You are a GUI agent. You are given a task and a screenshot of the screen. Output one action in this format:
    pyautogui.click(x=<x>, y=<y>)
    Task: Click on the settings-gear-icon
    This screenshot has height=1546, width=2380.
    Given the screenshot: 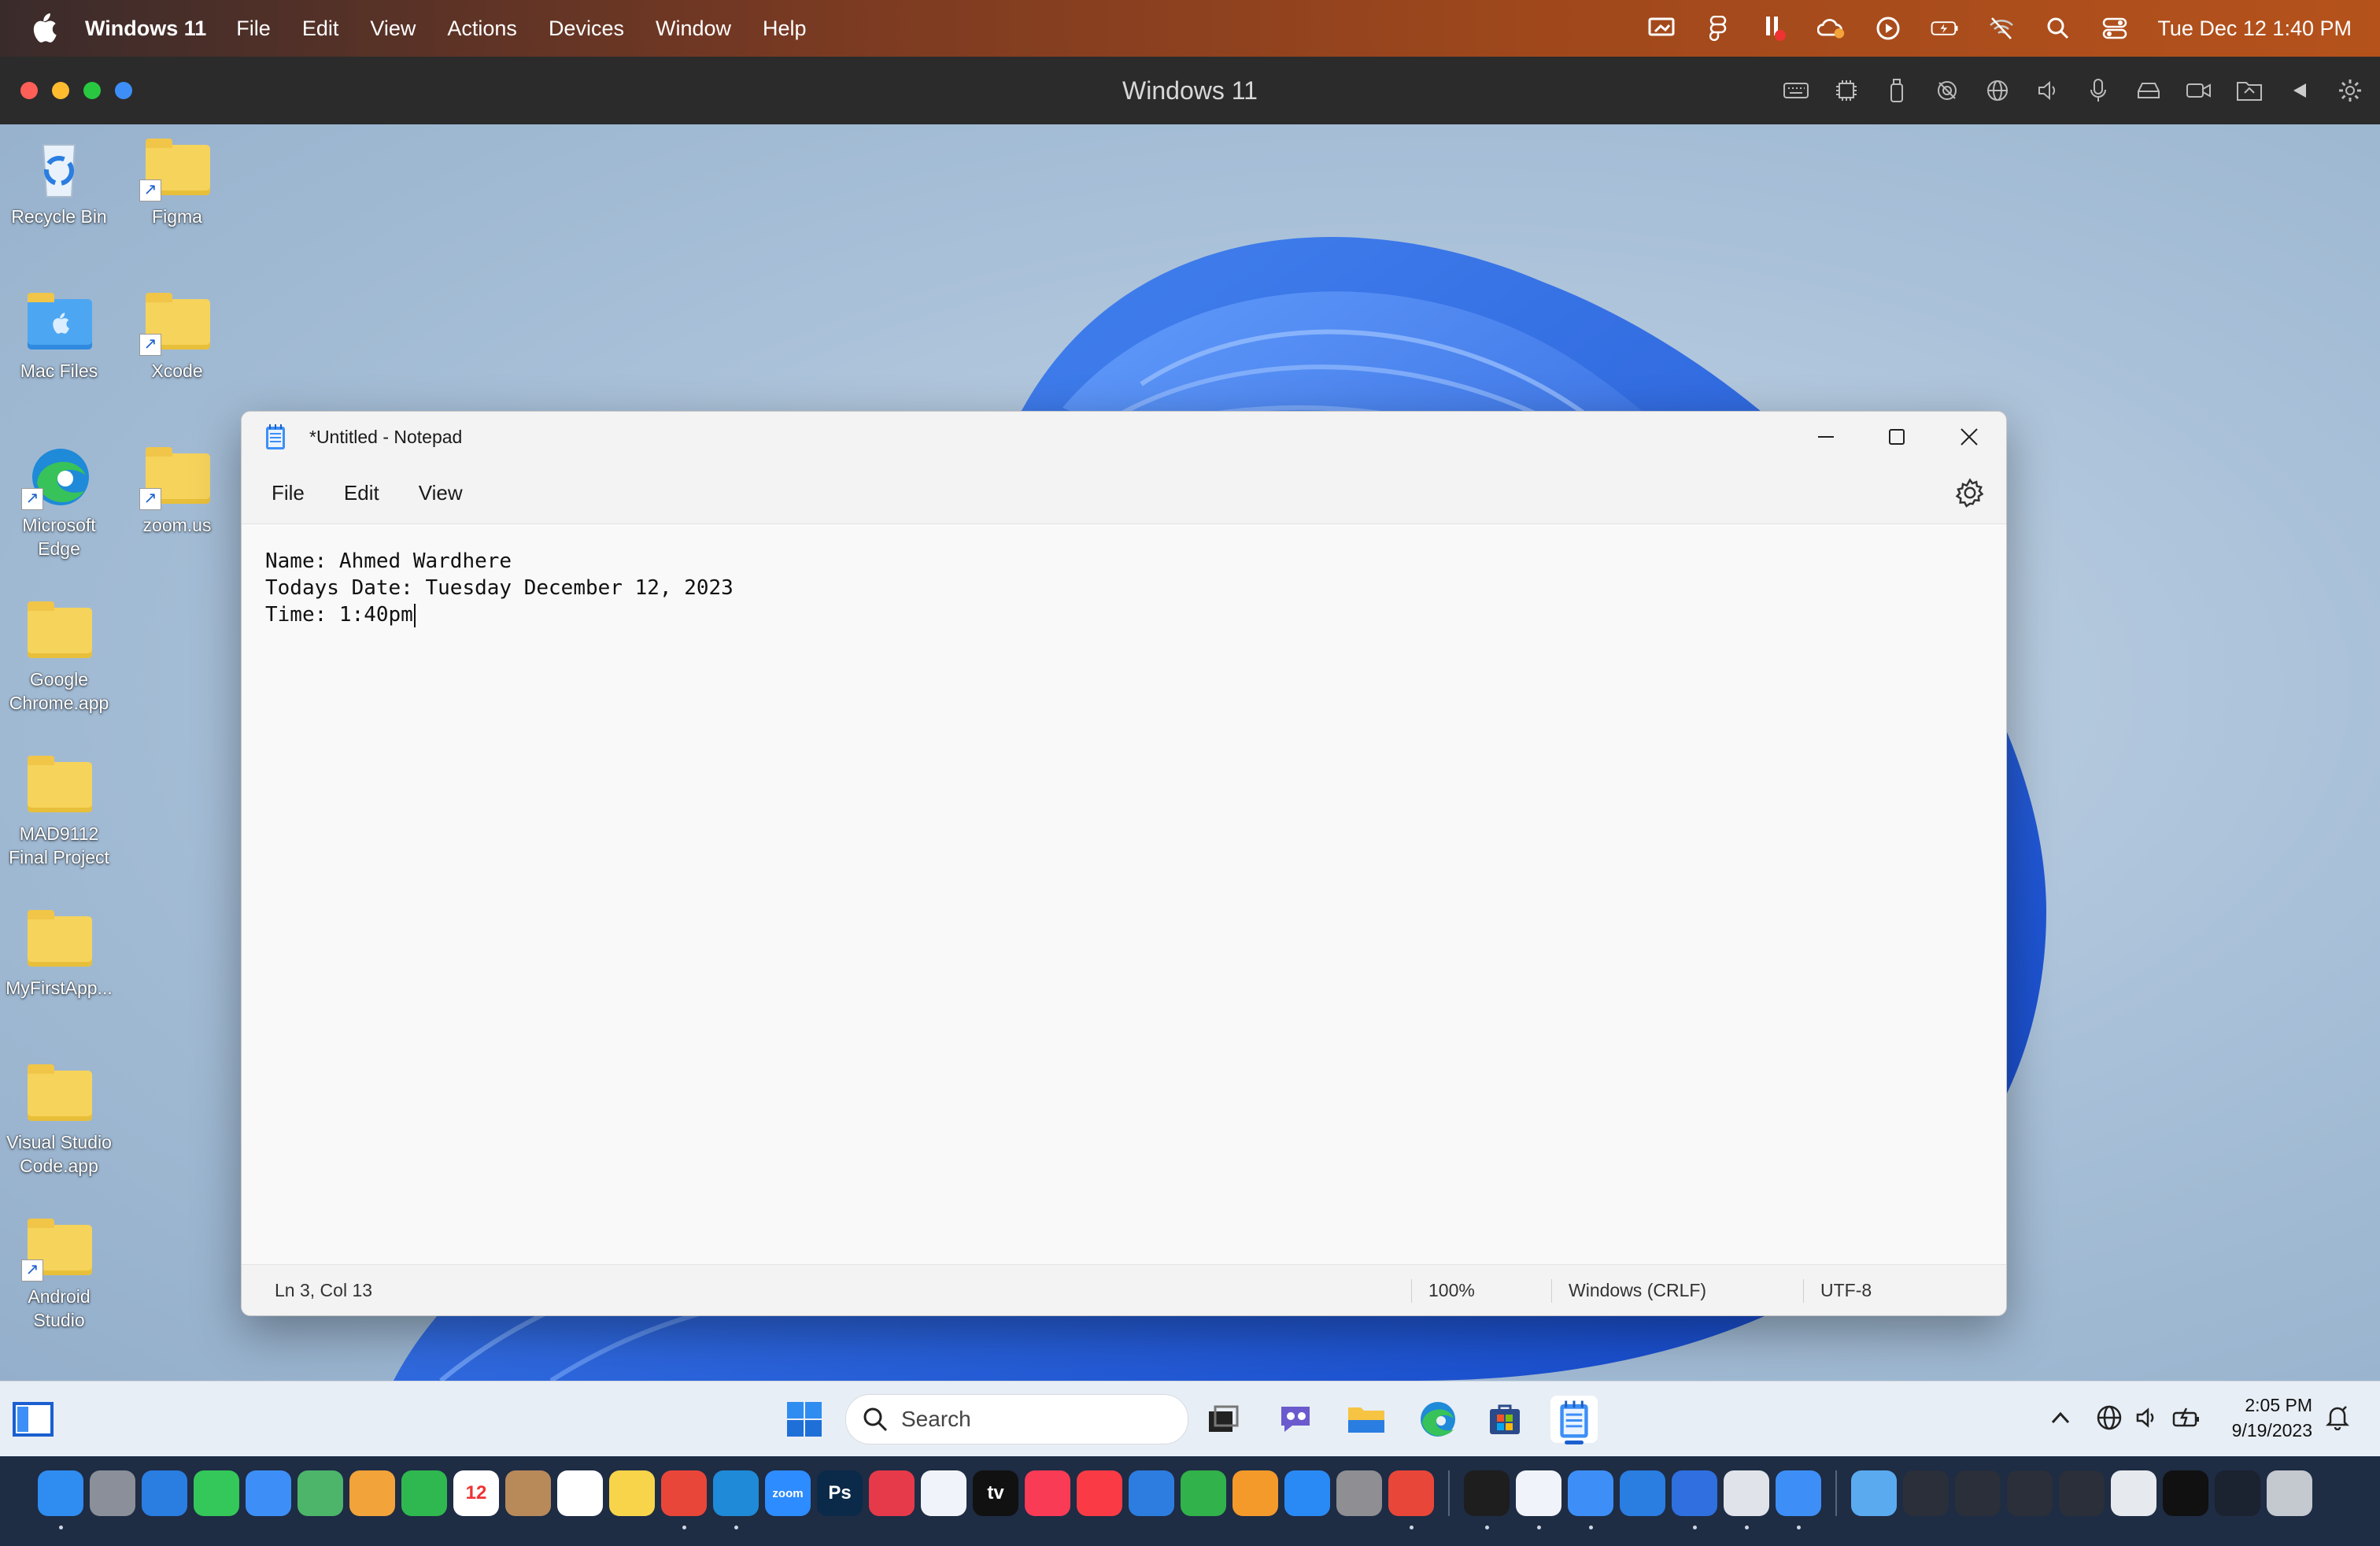 What is the action you would take?
    pyautogui.click(x=1970, y=493)
    